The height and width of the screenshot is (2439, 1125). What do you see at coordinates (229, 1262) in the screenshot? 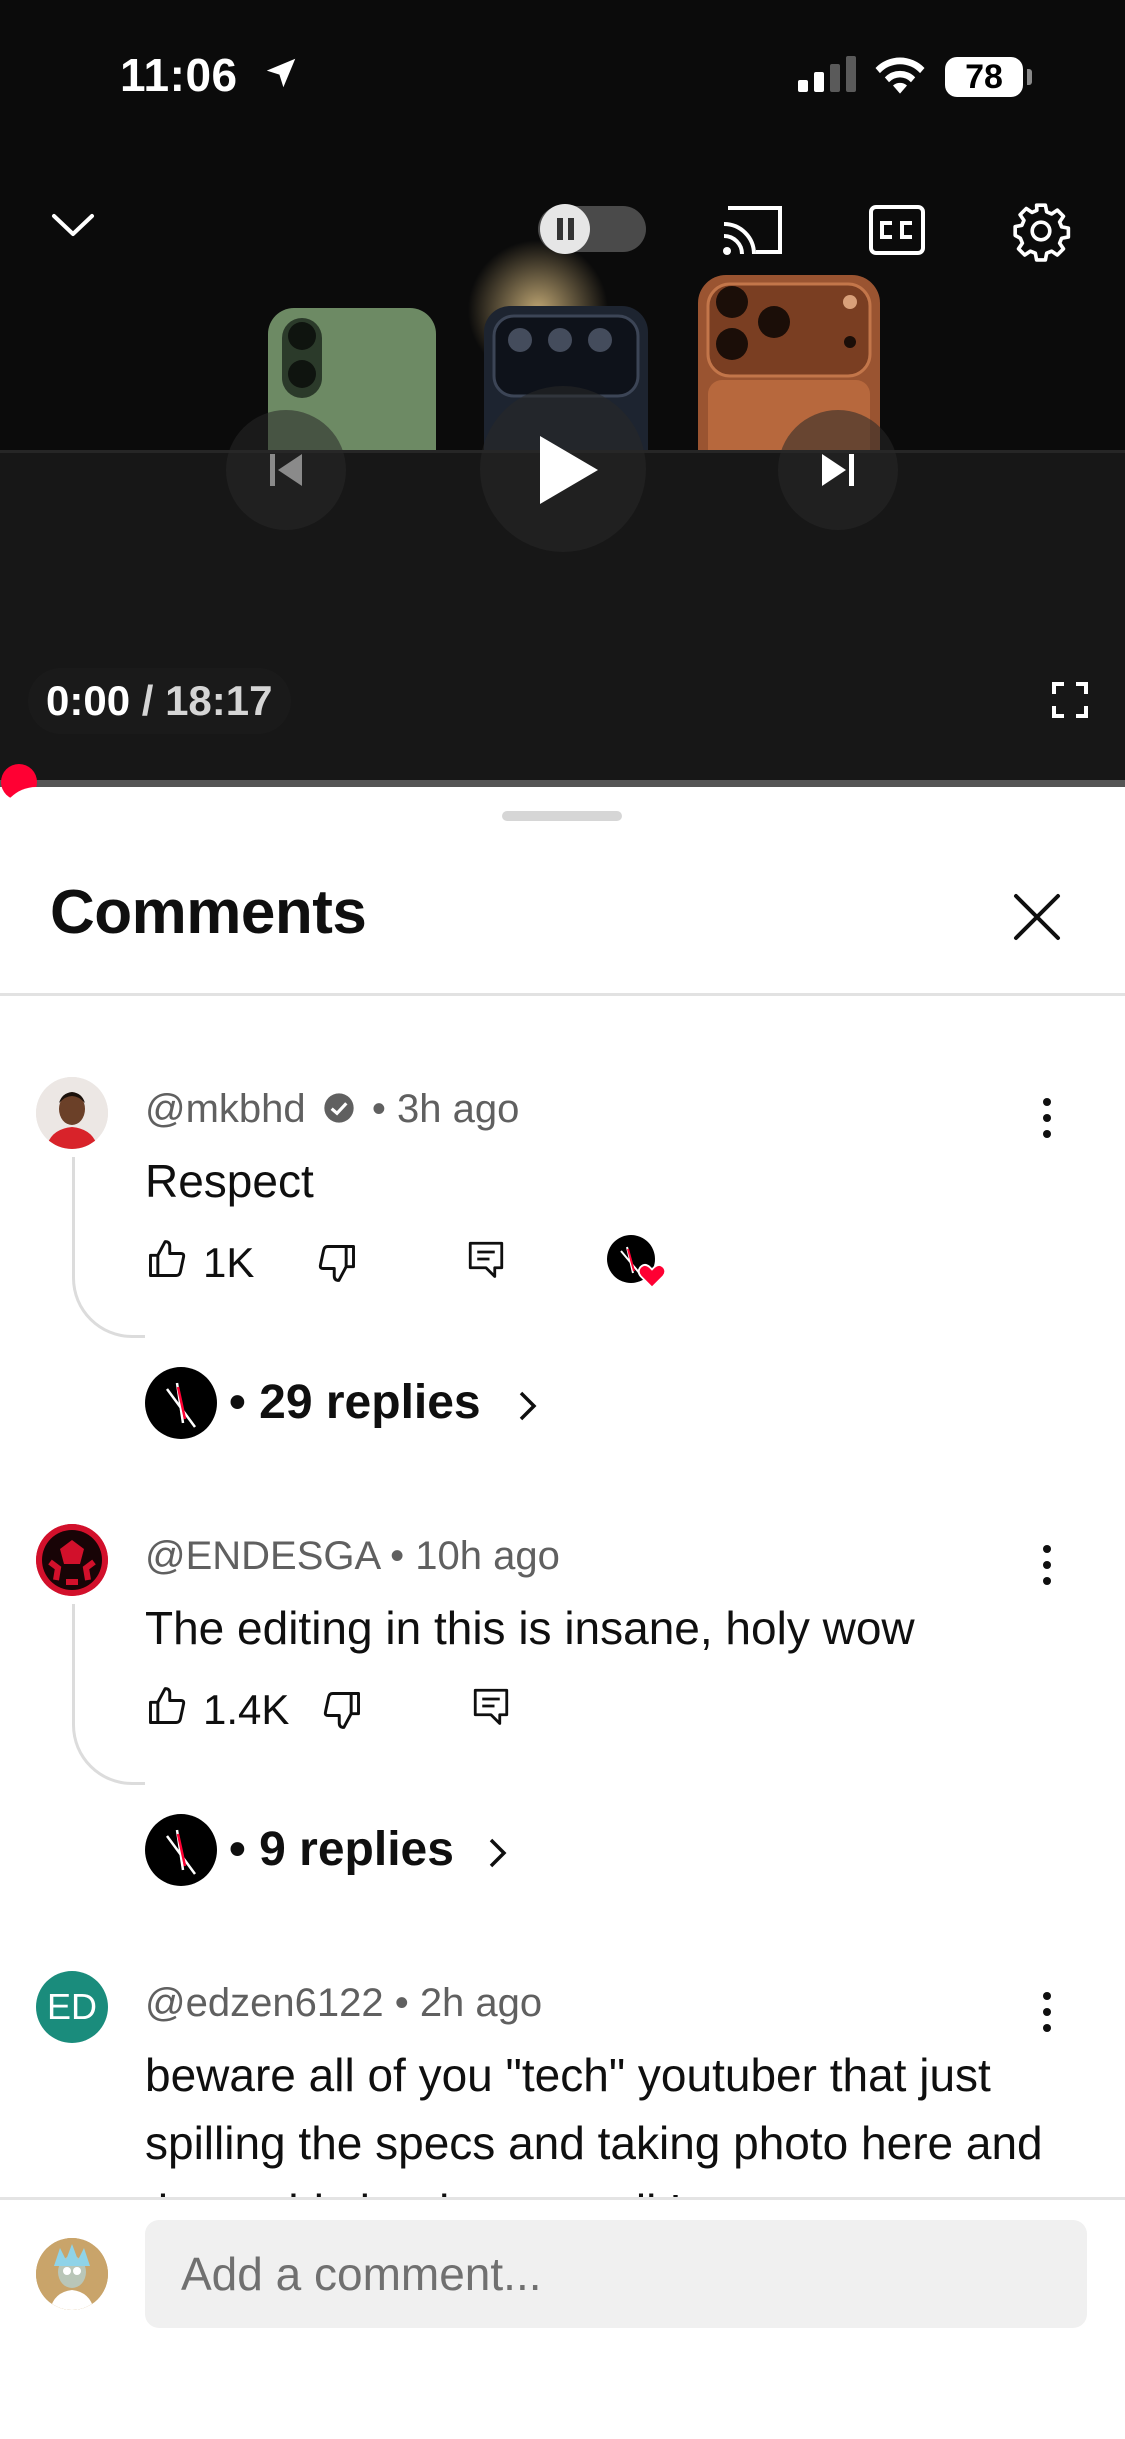
I see `like-count: 1K` at bounding box center [229, 1262].